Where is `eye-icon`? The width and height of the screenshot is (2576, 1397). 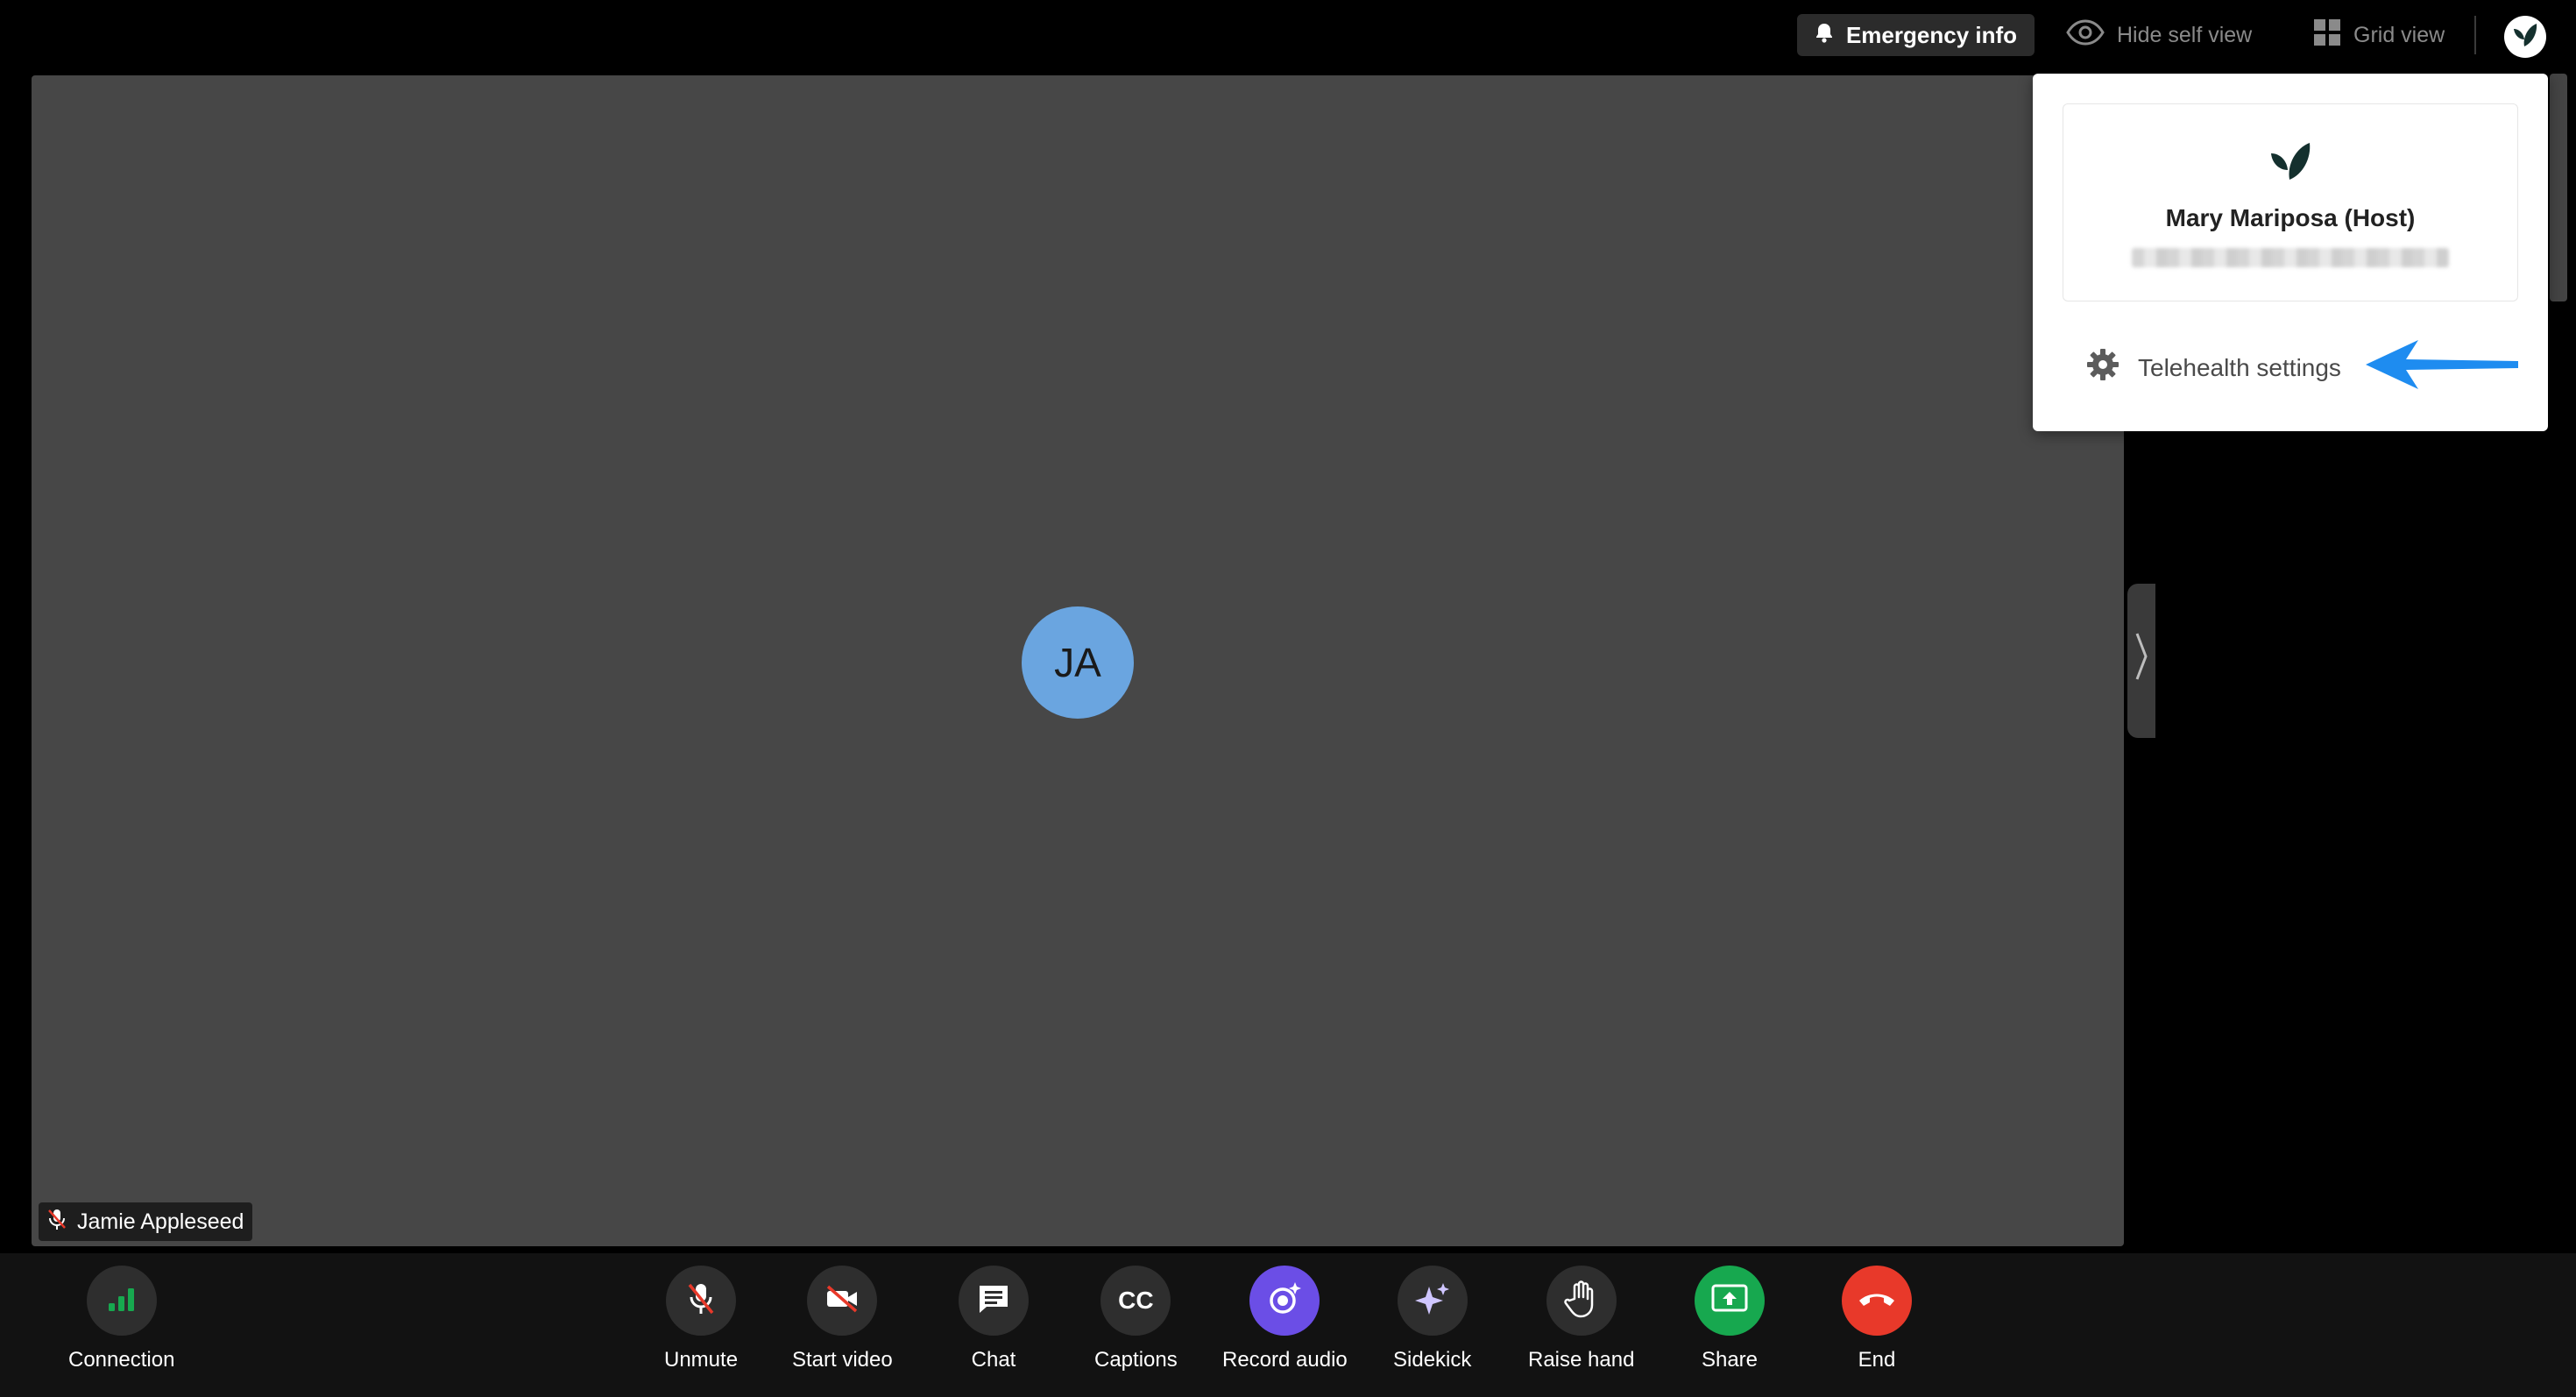 eye-icon is located at coordinates (2085, 35).